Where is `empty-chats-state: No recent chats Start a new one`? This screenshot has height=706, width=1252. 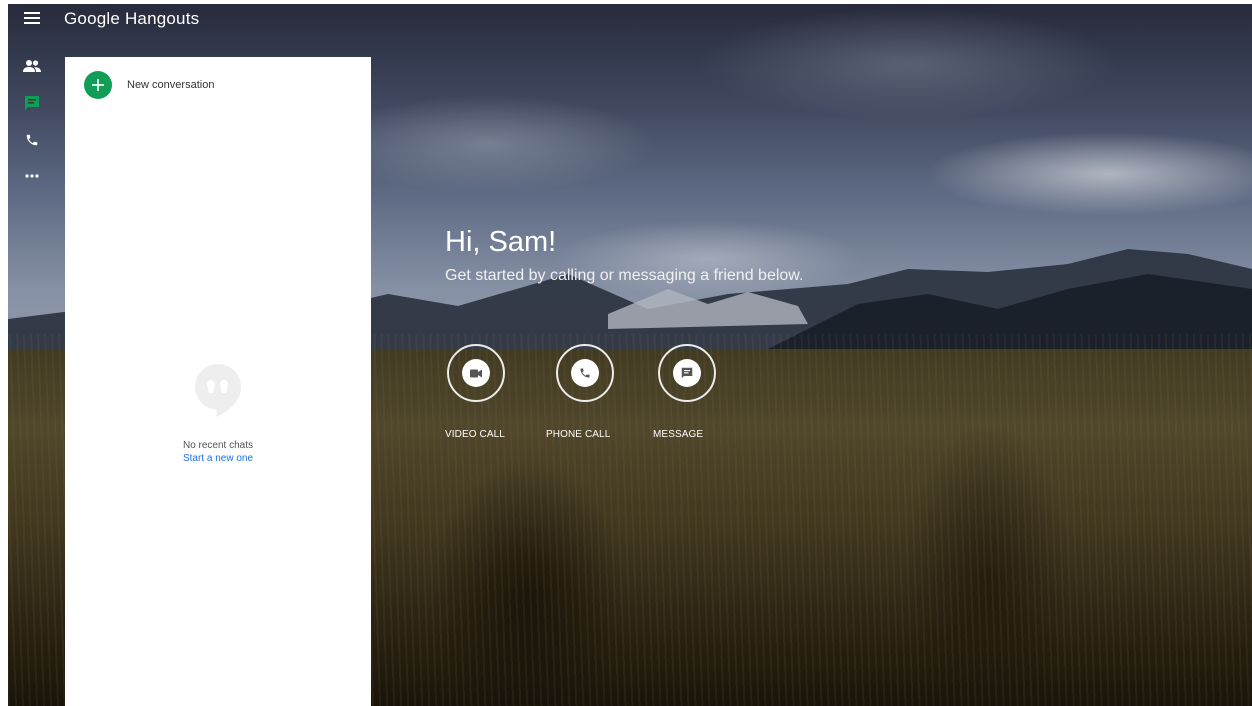
empty-chats-state: No recent chats Start a new one is located at coordinates (218, 413).